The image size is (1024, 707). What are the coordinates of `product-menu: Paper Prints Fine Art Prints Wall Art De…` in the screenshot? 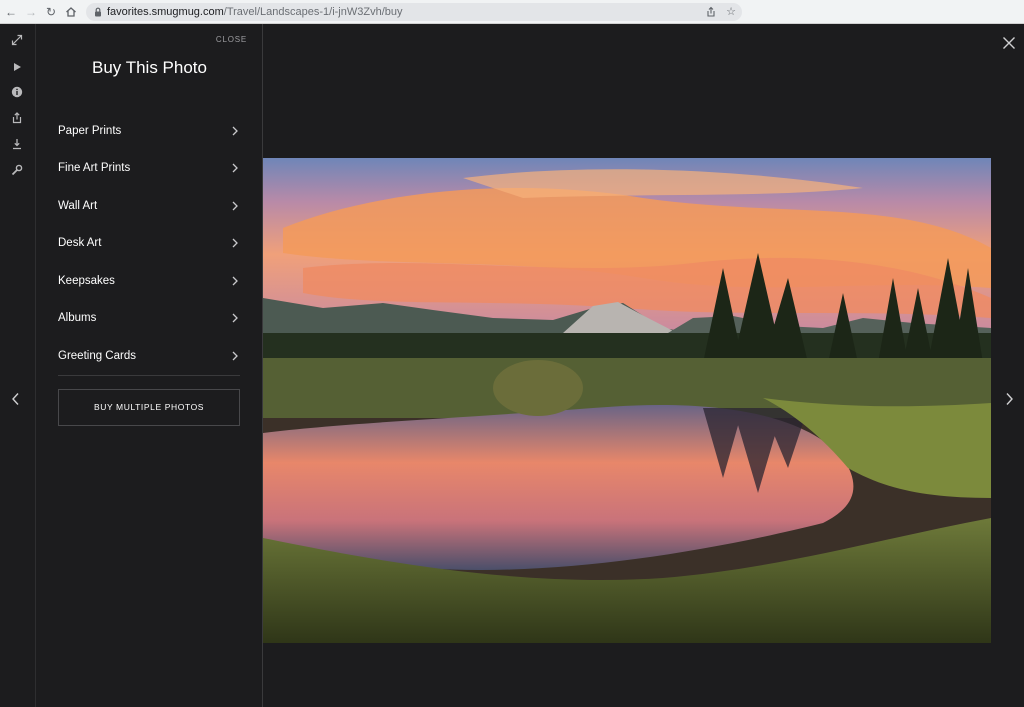 It's located at (149, 243).